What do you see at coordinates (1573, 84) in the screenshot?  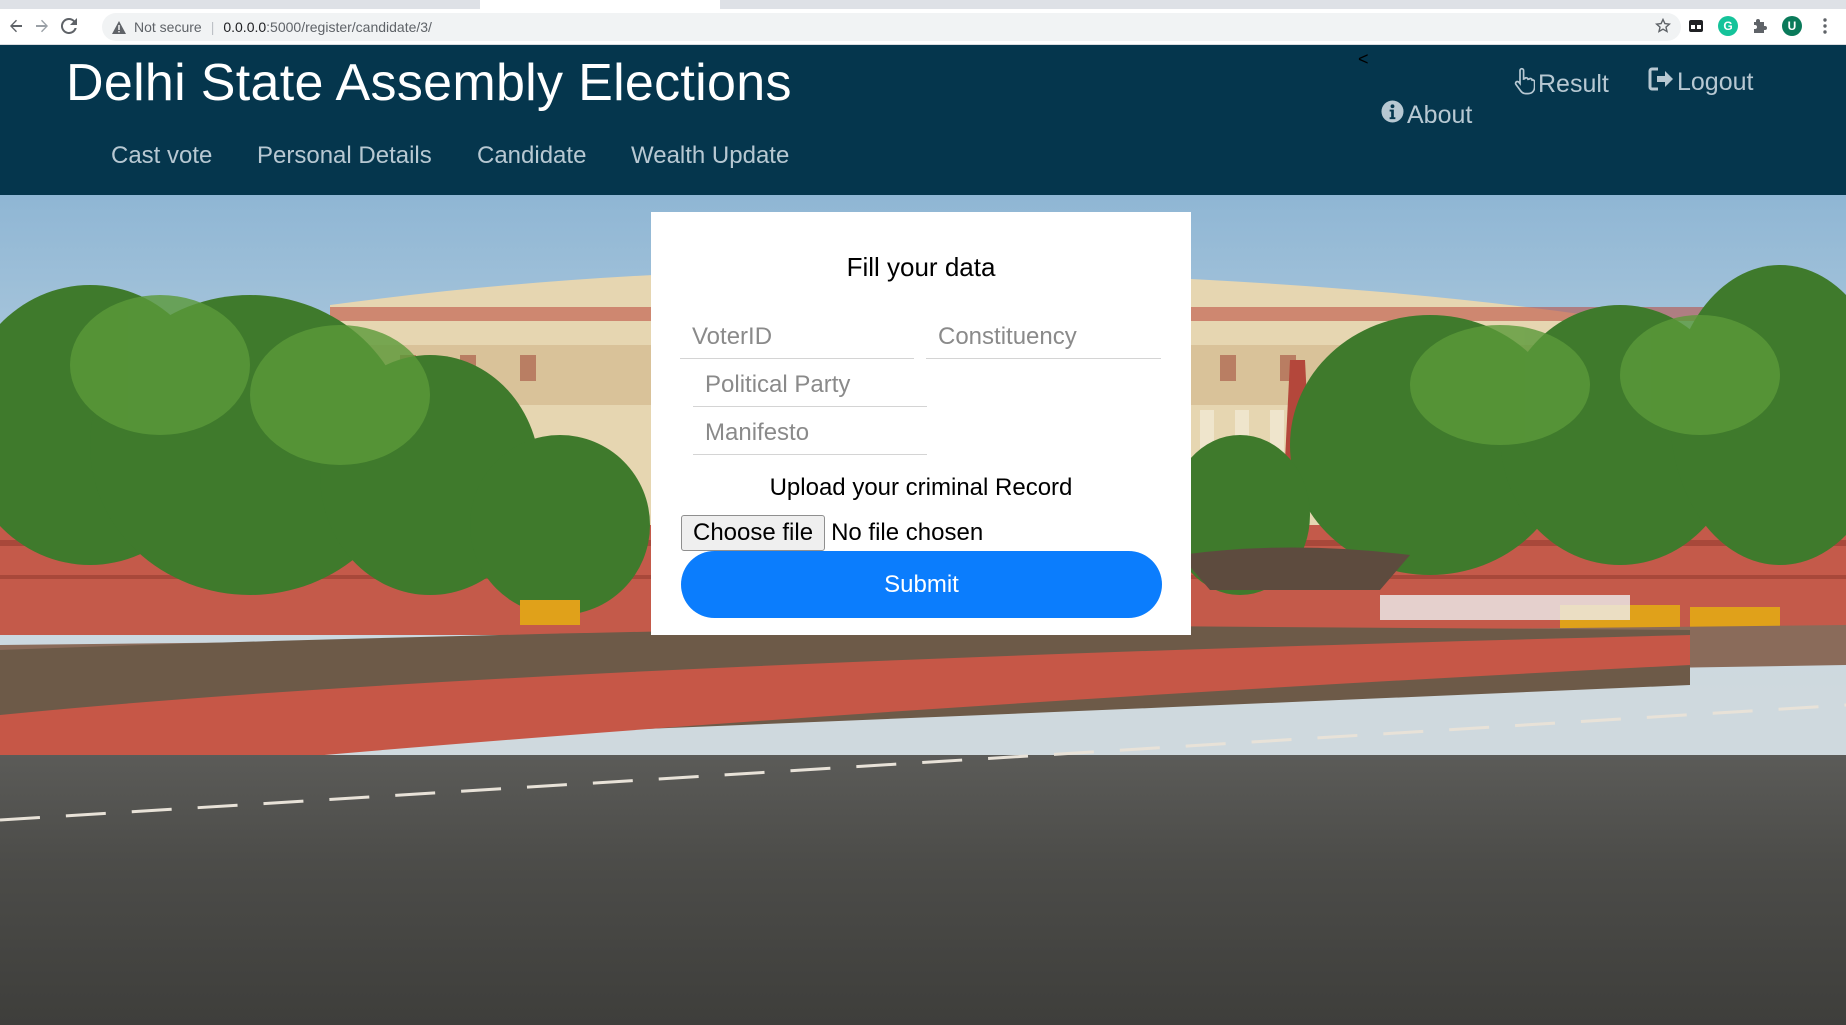 I see `result-label: Result` at bounding box center [1573, 84].